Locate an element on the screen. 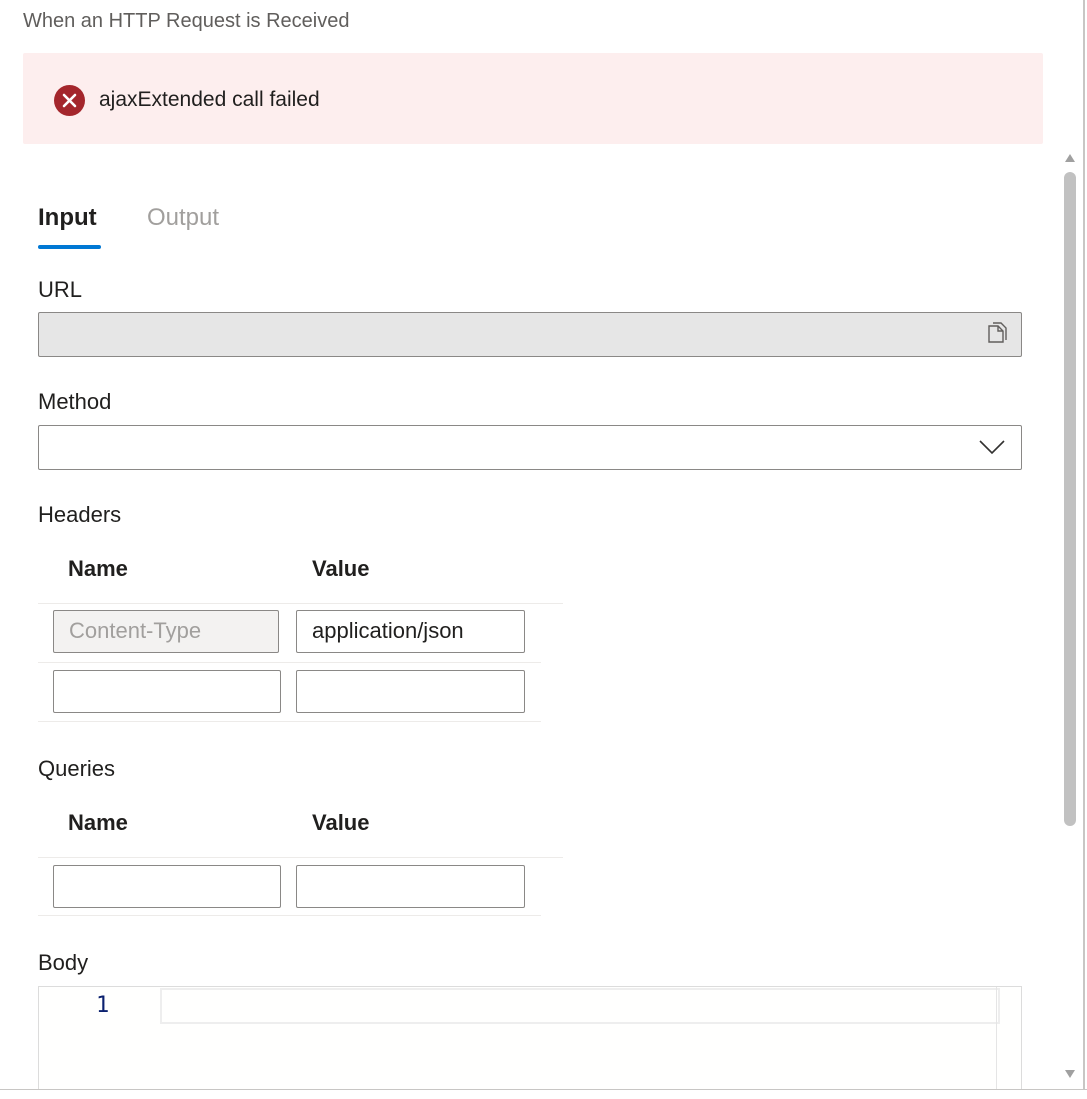  page-subtitle: When an HTTP Request is Received is located at coordinates (186, 21).